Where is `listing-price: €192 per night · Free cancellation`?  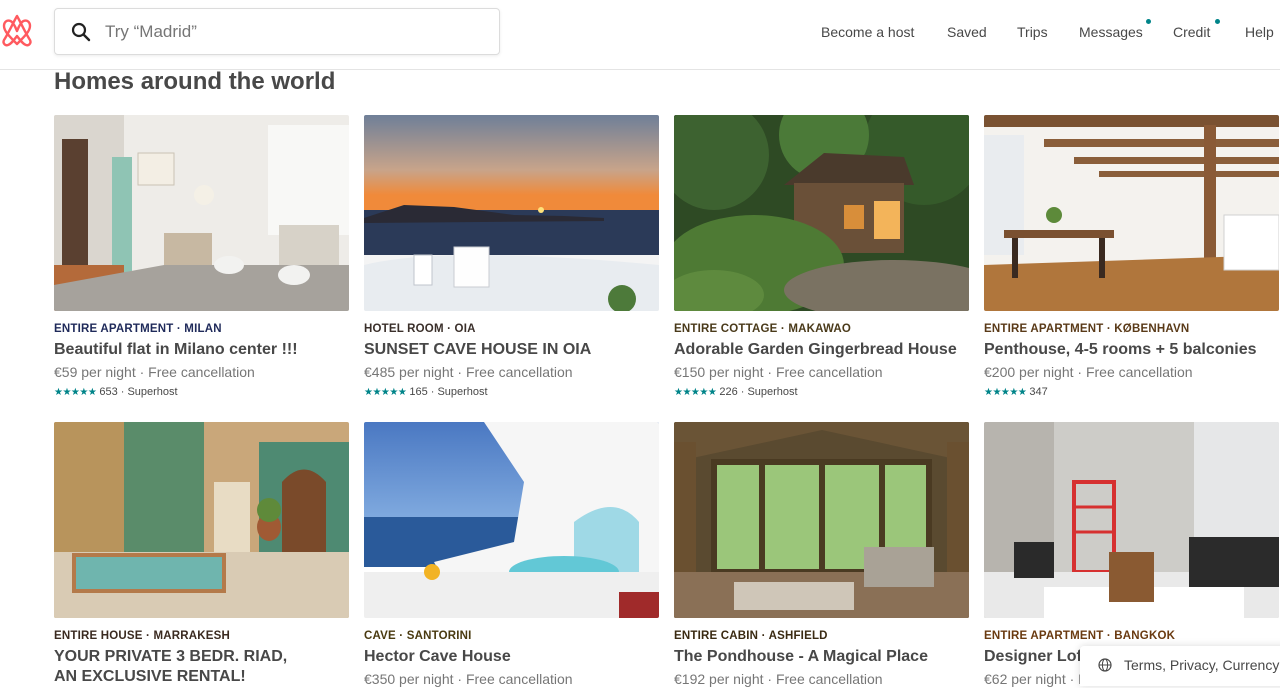 listing-price: €192 per night · Free cancellation is located at coordinates (778, 679).